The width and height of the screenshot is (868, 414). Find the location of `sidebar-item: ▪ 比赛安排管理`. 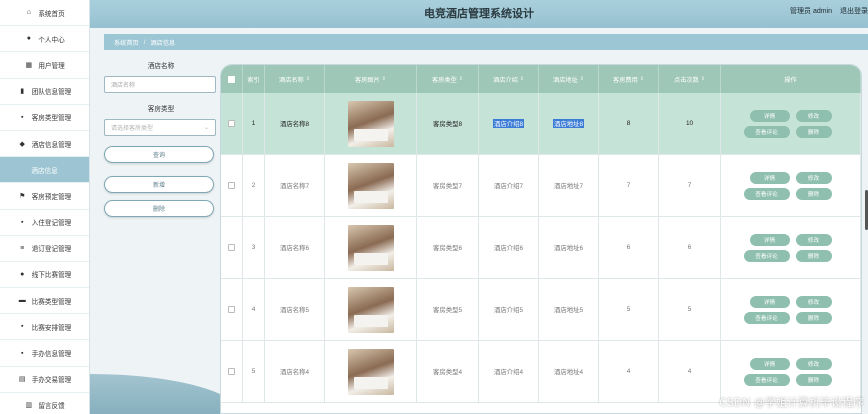

sidebar-item: ▪ 比赛安排管理 is located at coordinates (44, 327).